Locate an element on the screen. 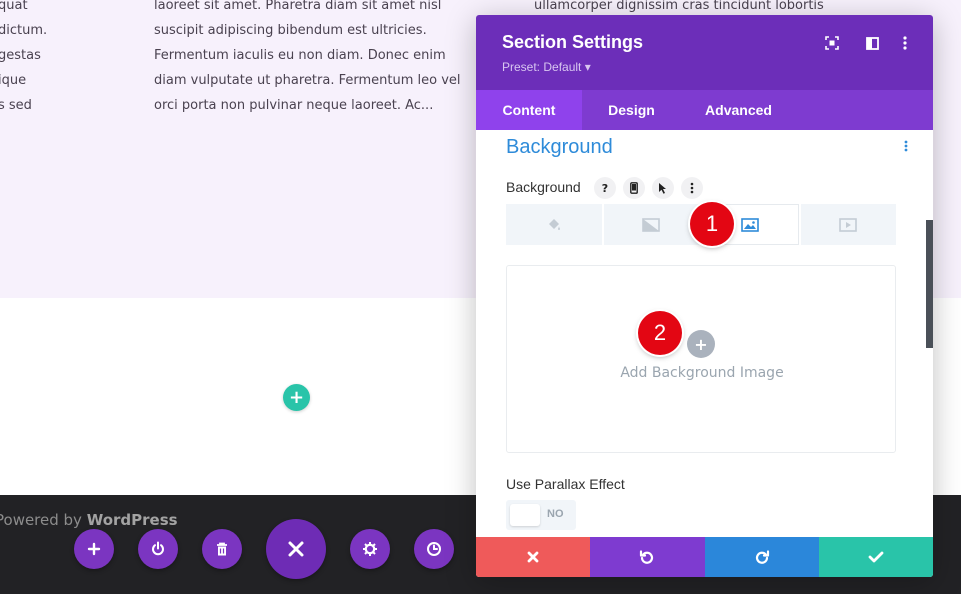  modal-header: Section Settings Preset: Default ▾ is located at coordinates (704, 52).